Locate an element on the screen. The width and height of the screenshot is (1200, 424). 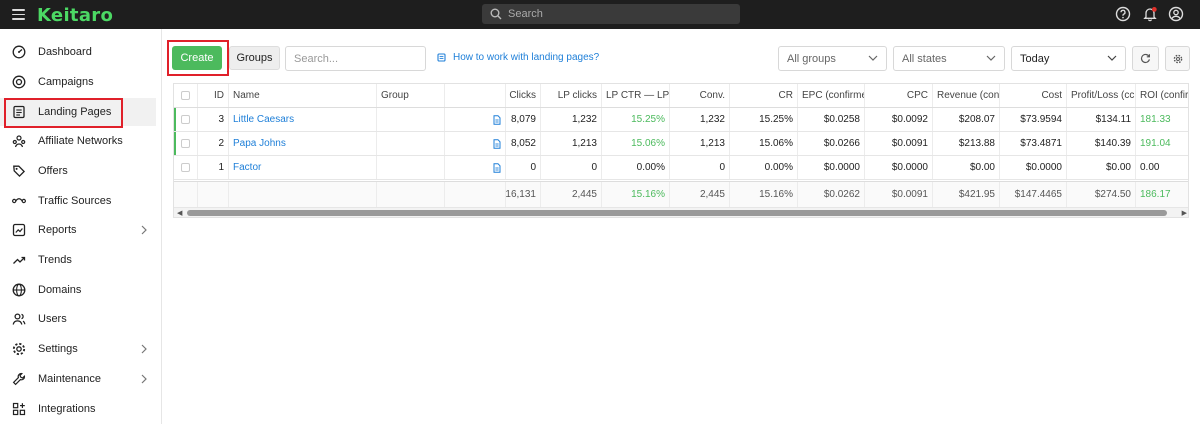
sidebar-item-traffic-sources: Traffic Sources is located at coordinates (78, 201).